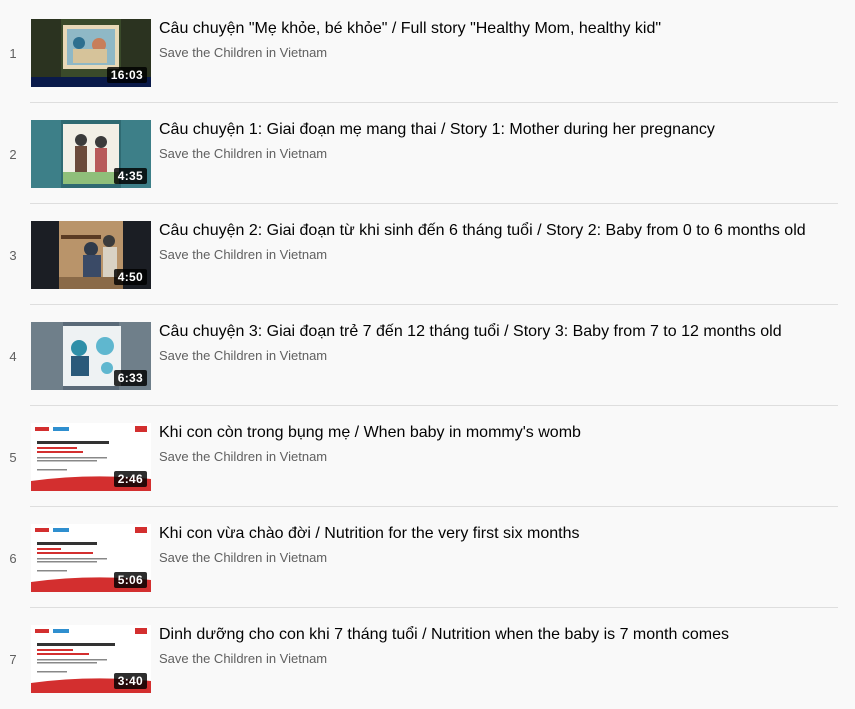  What do you see at coordinates (130, 277) in the screenshot?
I see `video-duration: 4:50` at bounding box center [130, 277].